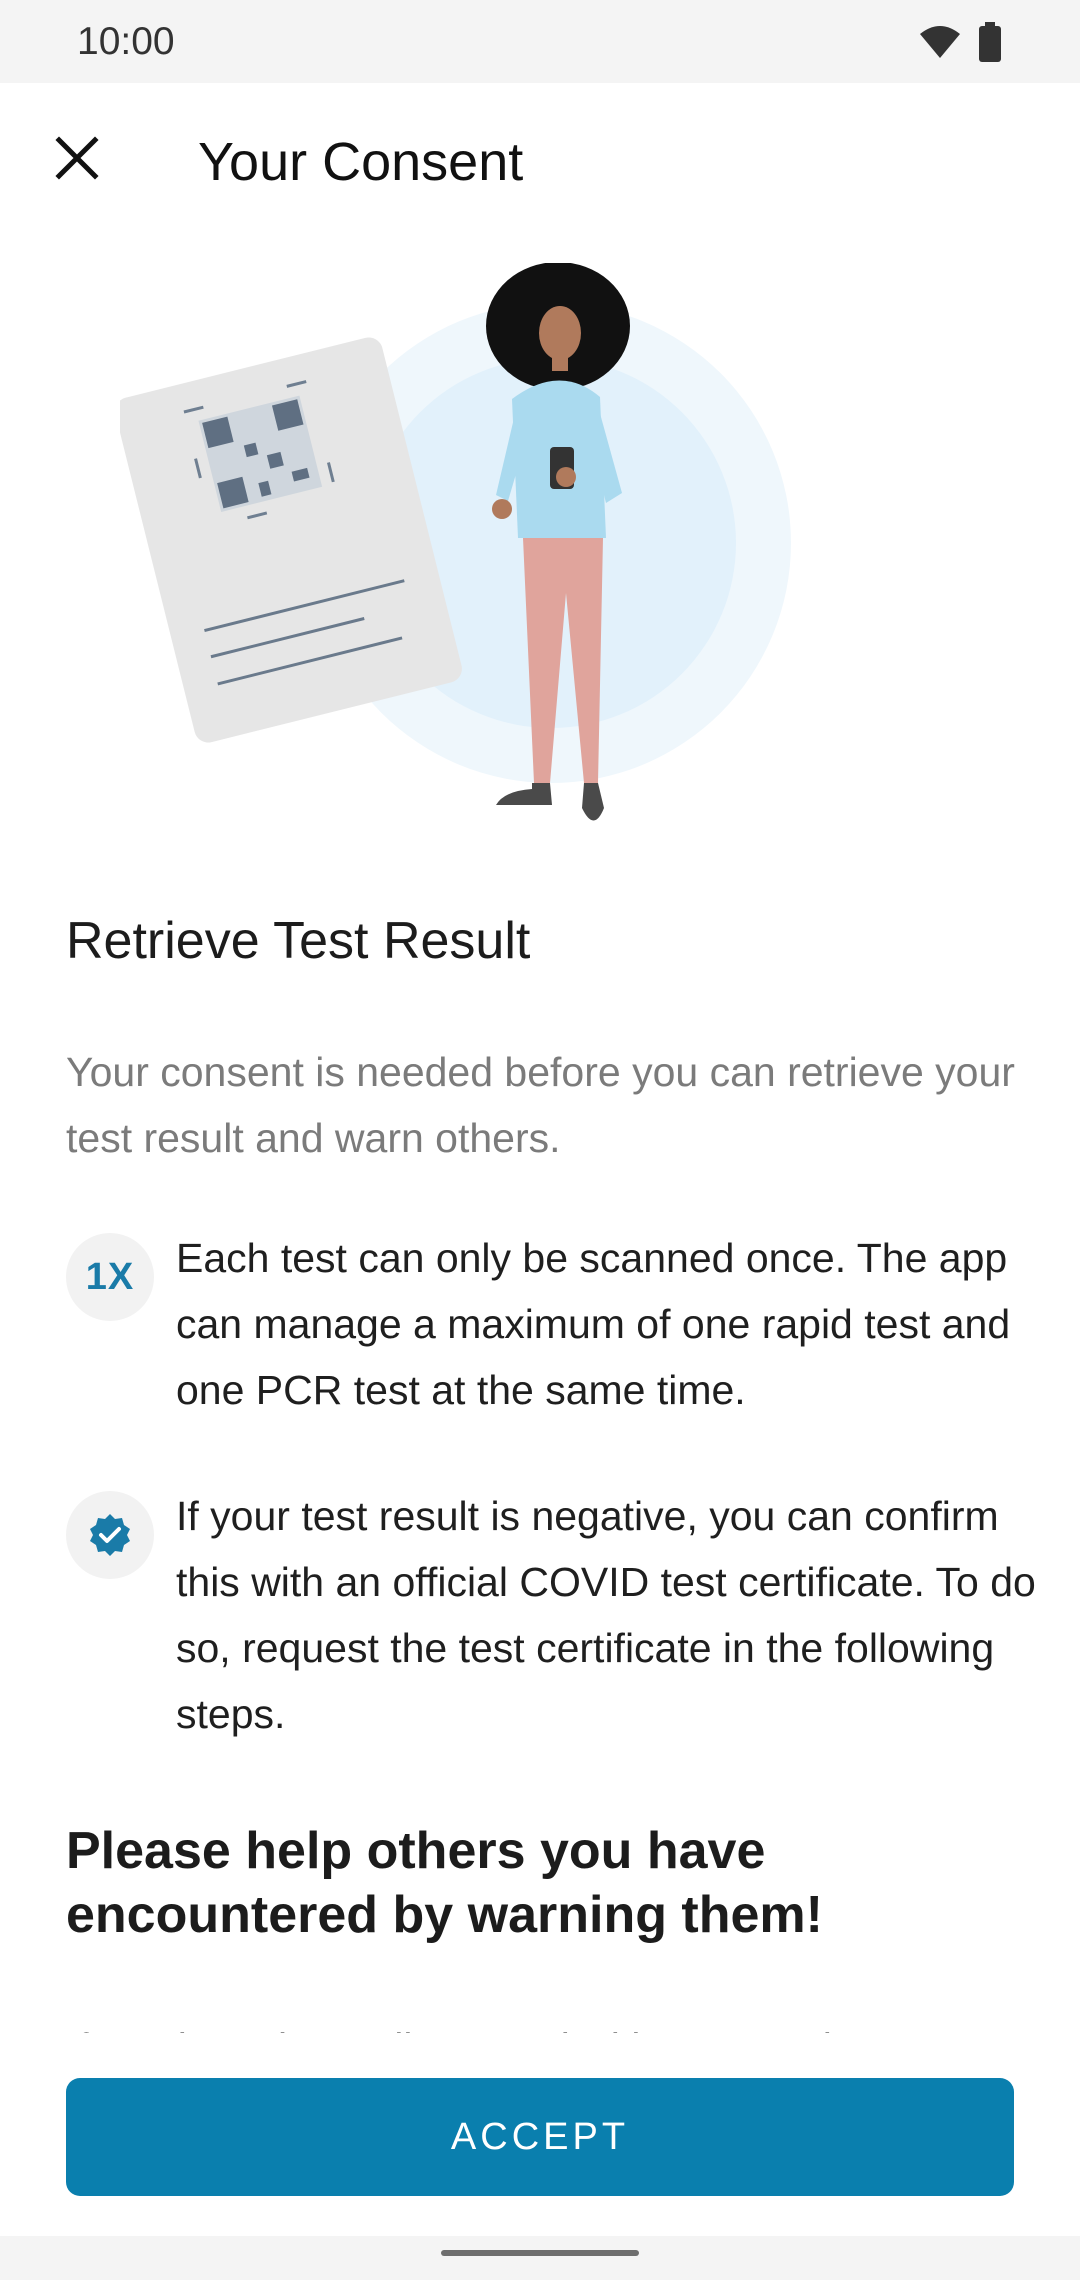 The image size is (1080, 2280). What do you see at coordinates (126, 41) in the screenshot?
I see `status-time: 10:00` at bounding box center [126, 41].